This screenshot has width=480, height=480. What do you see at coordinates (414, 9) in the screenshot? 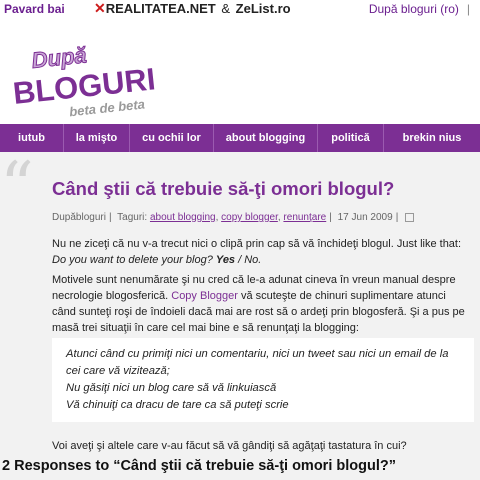
I see `site-link-ro: După bloguri (ro)` at bounding box center [414, 9].